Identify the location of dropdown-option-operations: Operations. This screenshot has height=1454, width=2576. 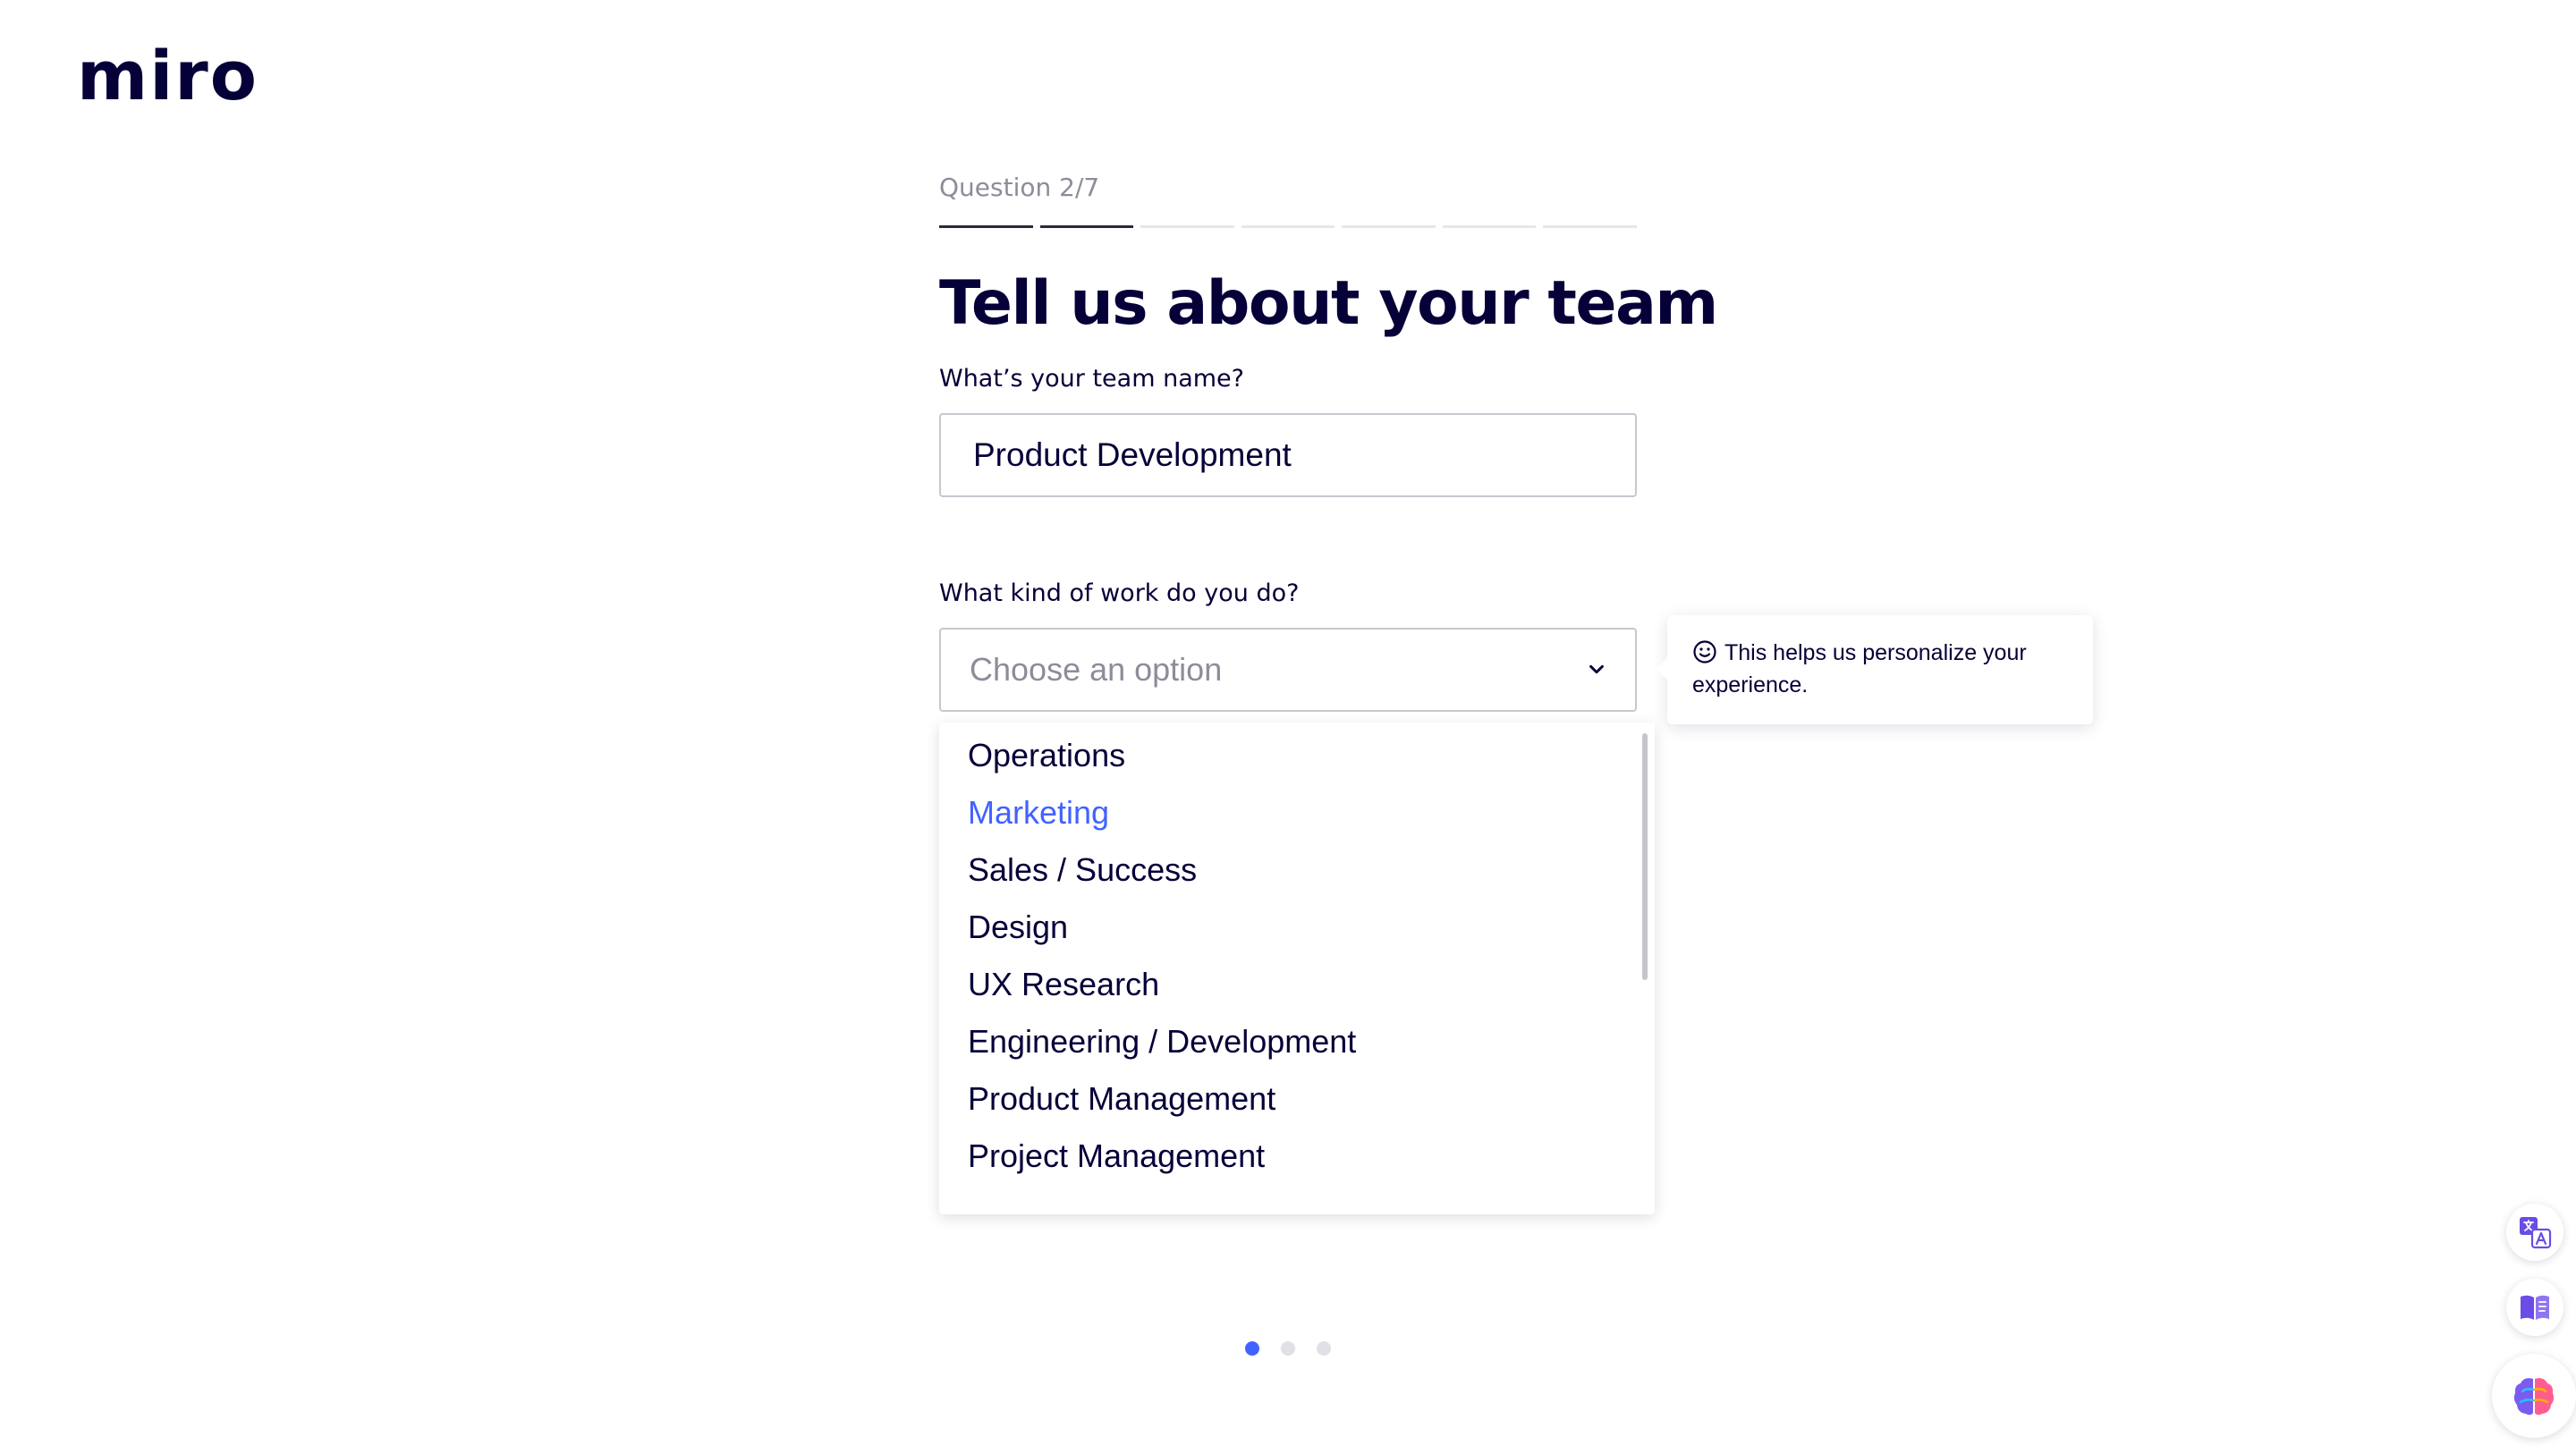
(1046, 756).